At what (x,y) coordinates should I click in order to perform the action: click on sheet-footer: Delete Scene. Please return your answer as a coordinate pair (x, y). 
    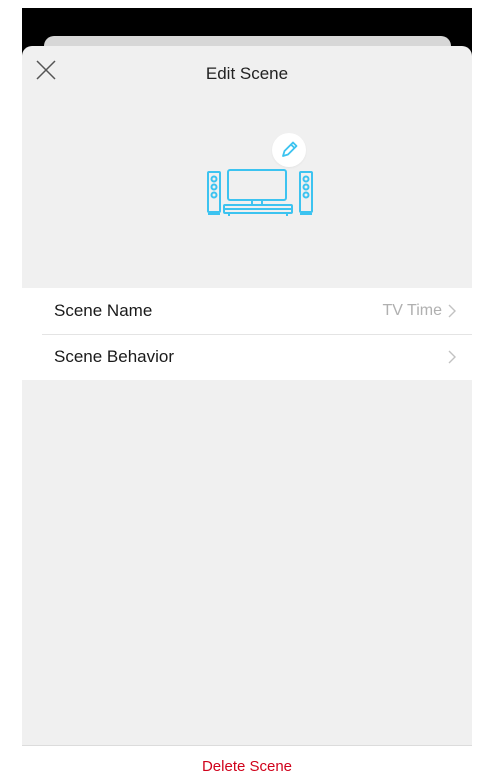
    Looking at the image, I should click on (247, 764).